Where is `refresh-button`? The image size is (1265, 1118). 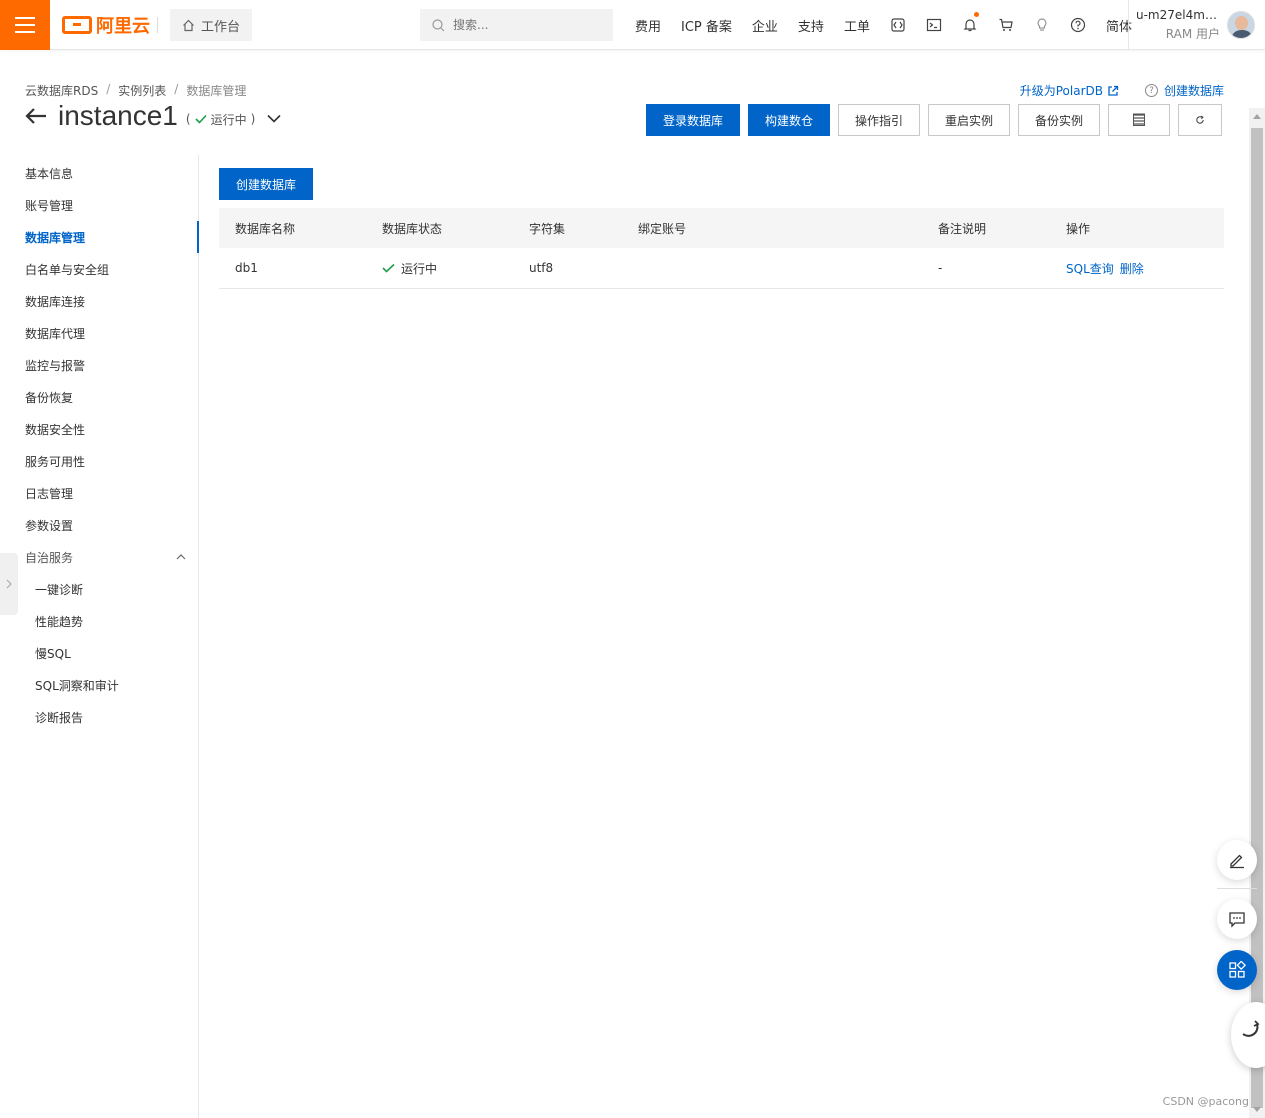
refresh-button is located at coordinates (1200, 120).